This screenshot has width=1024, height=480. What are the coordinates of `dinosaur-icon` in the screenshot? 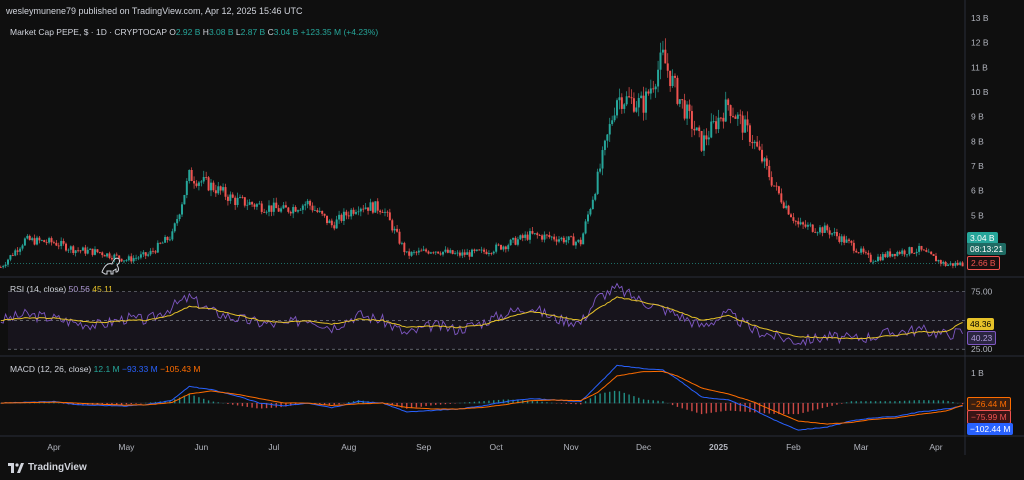 It's located at (111, 266).